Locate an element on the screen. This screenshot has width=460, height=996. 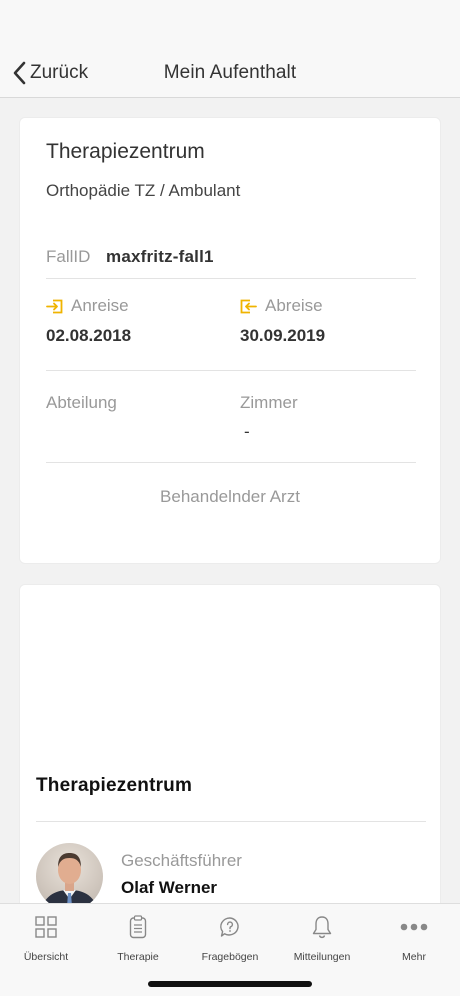
stay-subtitle: Orthopädie TZ / Ambulant is located at coordinates (143, 190).